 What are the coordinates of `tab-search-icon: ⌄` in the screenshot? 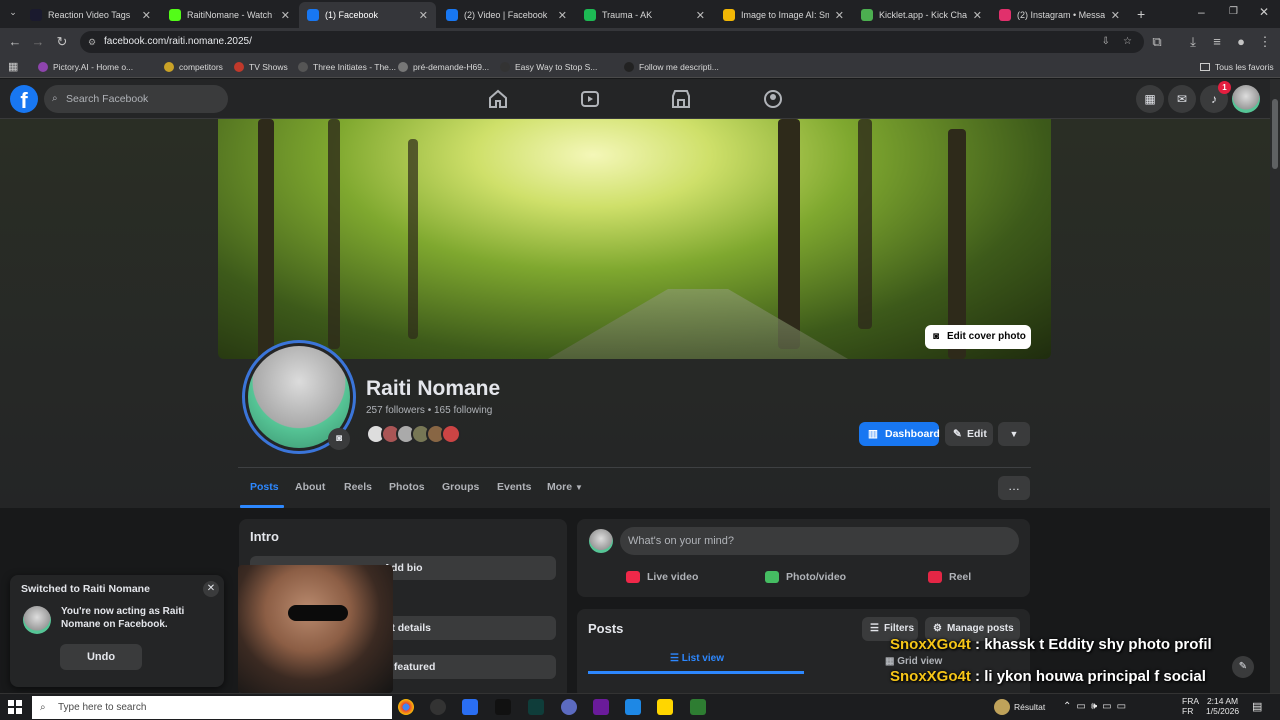 It's located at (13, 14).